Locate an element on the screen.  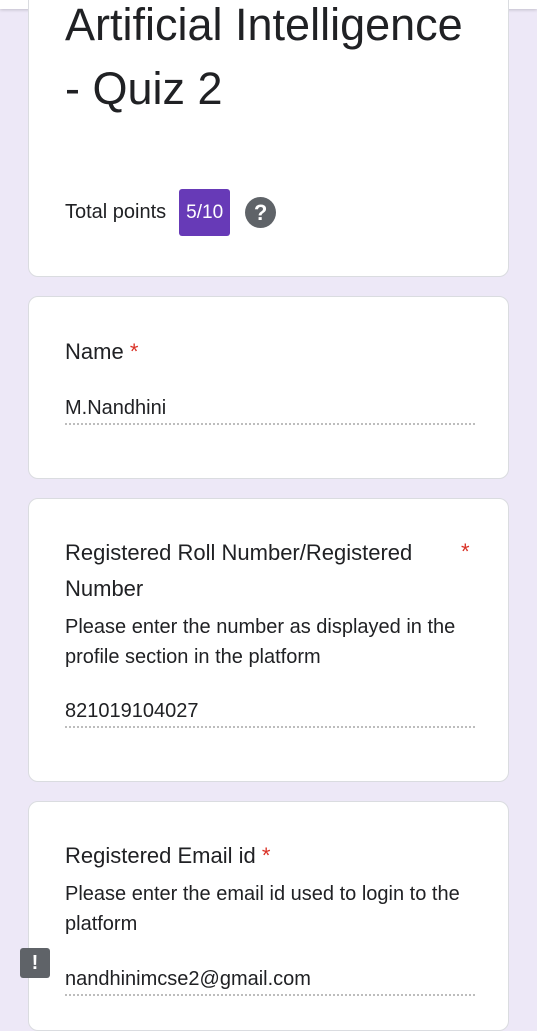
score-badge: 5/10 is located at coordinates (205, 212).